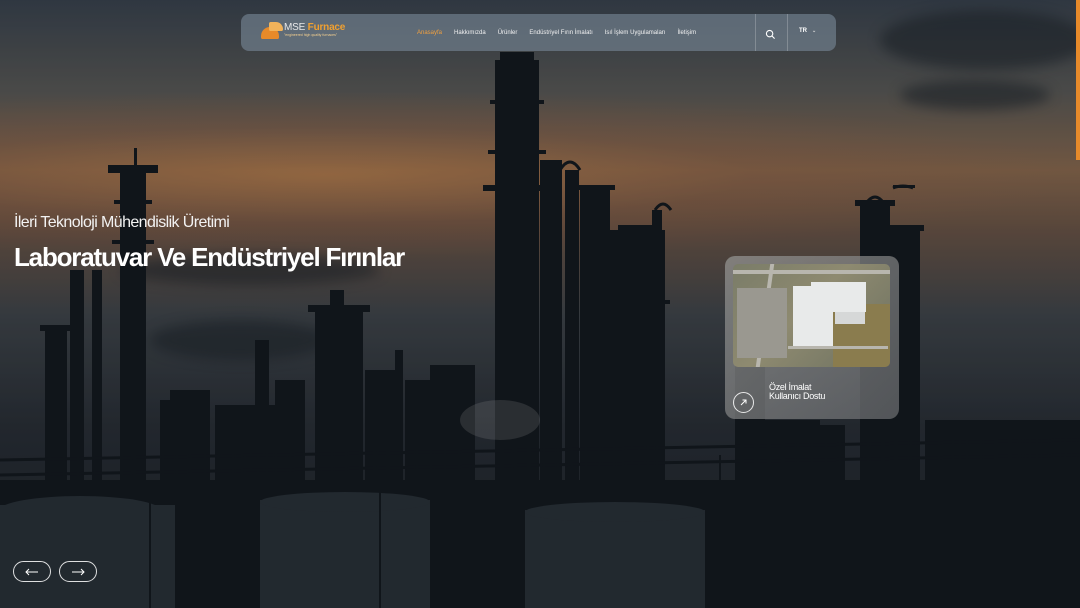 The image size is (1080, 608). I want to click on language-label: TR, so click(803, 31).